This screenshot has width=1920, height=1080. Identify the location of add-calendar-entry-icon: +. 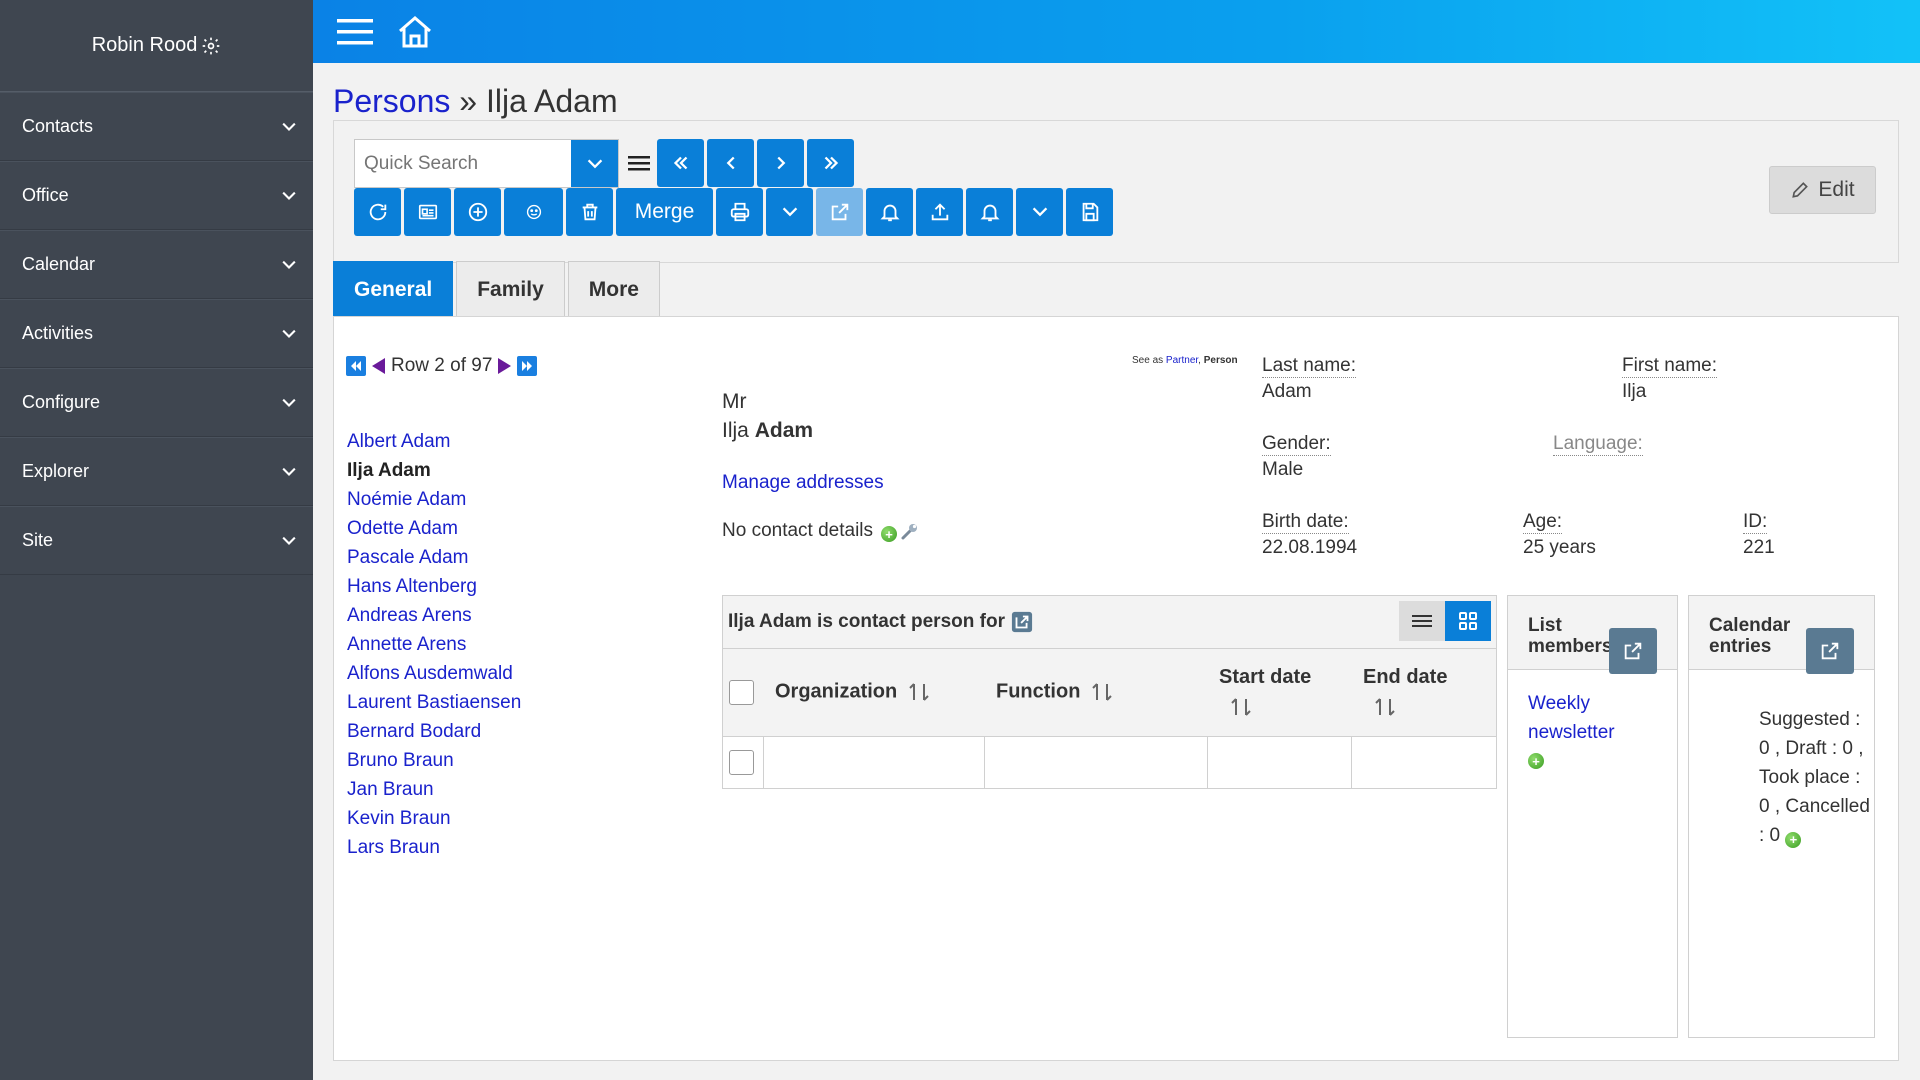
(1793, 839).